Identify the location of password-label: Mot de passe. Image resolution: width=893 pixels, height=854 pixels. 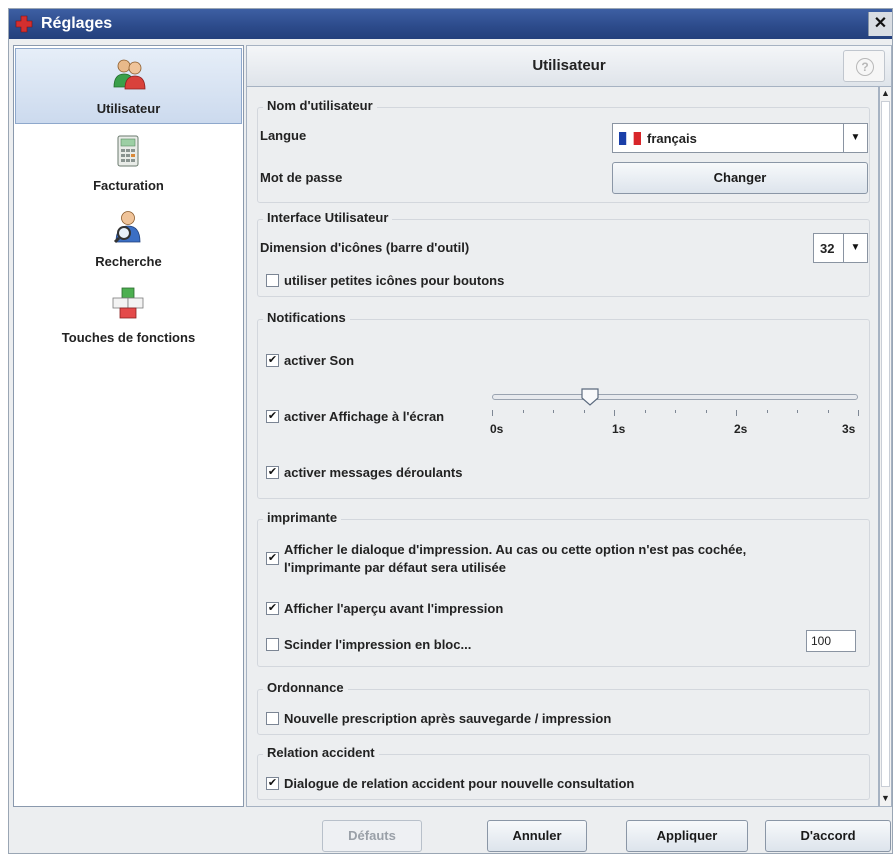
(301, 177).